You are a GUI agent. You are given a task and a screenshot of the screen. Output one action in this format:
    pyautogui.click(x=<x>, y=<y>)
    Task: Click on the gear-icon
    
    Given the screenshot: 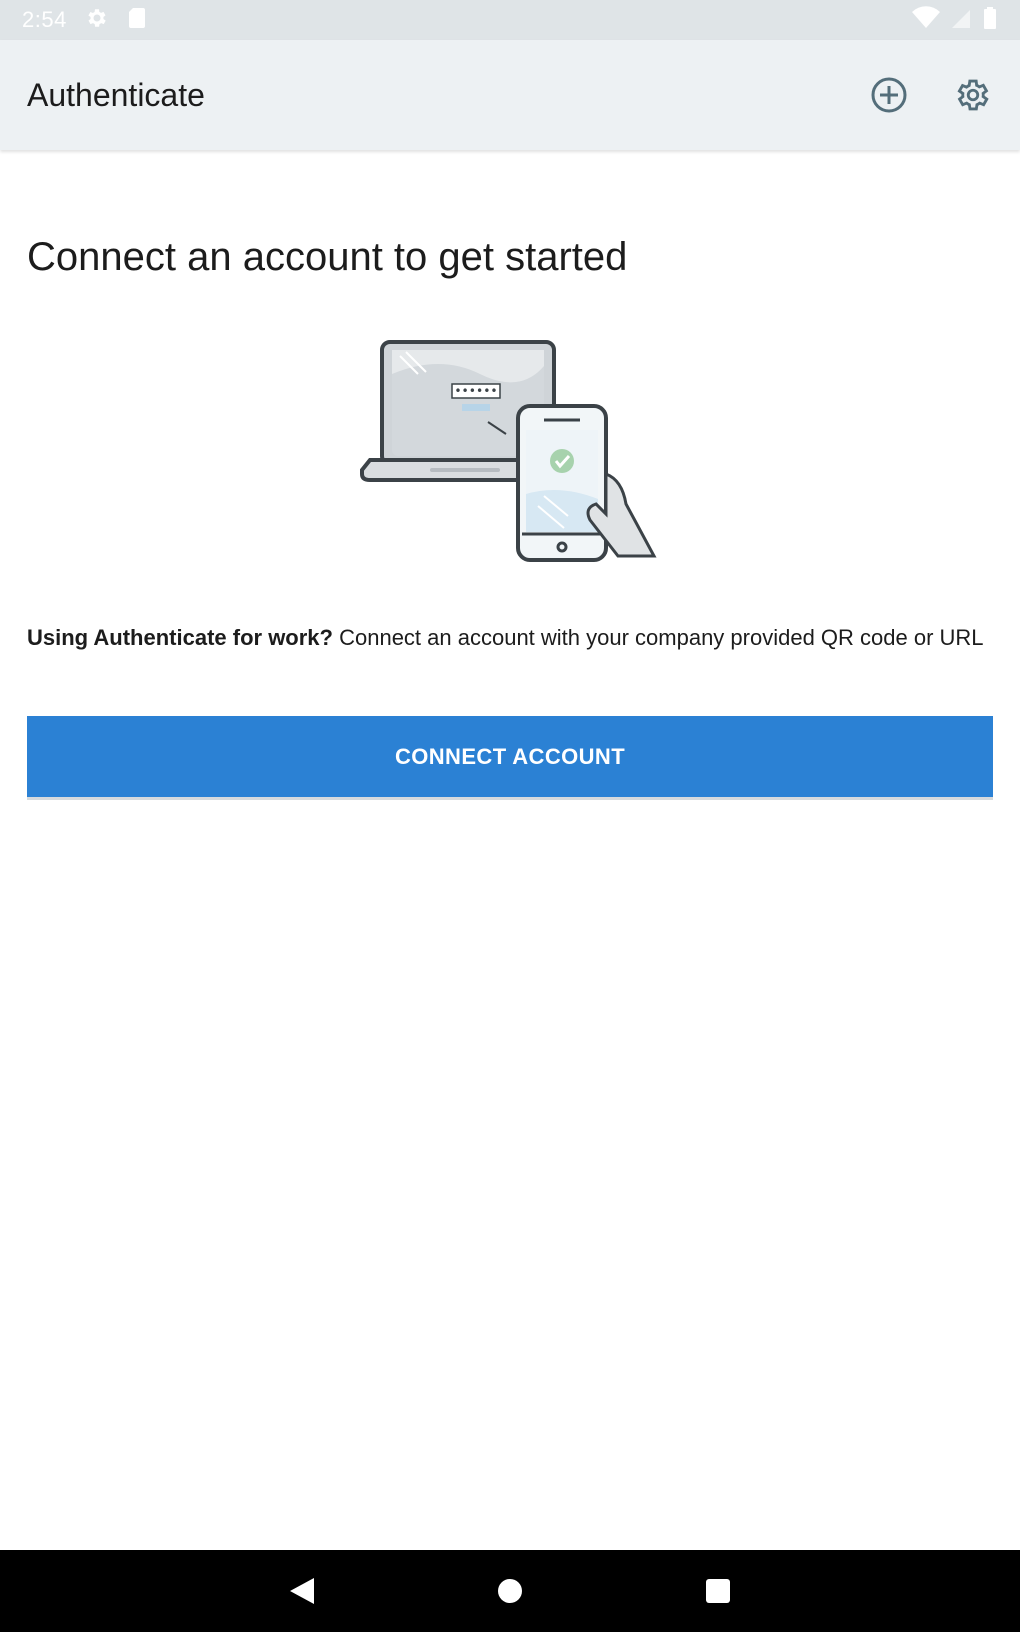 What is the action you would take?
    pyautogui.click(x=973, y=95)
    